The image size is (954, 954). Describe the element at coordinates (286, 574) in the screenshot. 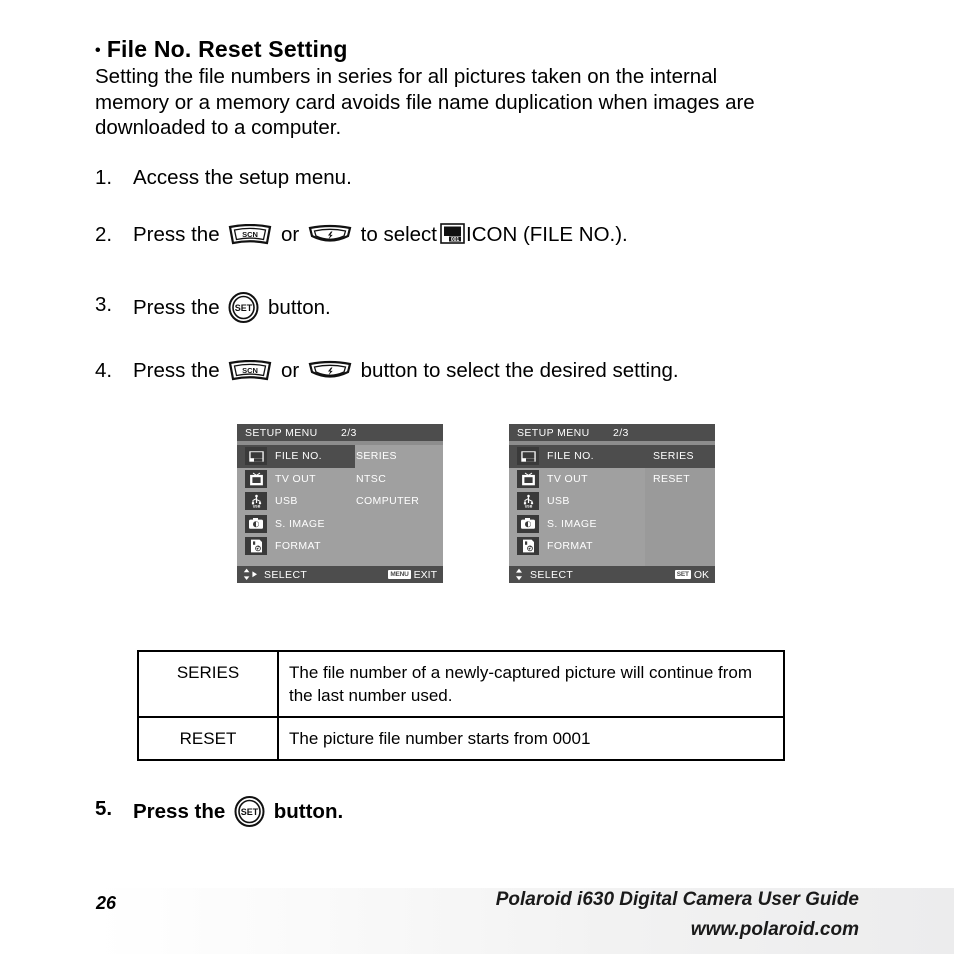

I see `lcd1-footer-select-label: SELECT` at that location.